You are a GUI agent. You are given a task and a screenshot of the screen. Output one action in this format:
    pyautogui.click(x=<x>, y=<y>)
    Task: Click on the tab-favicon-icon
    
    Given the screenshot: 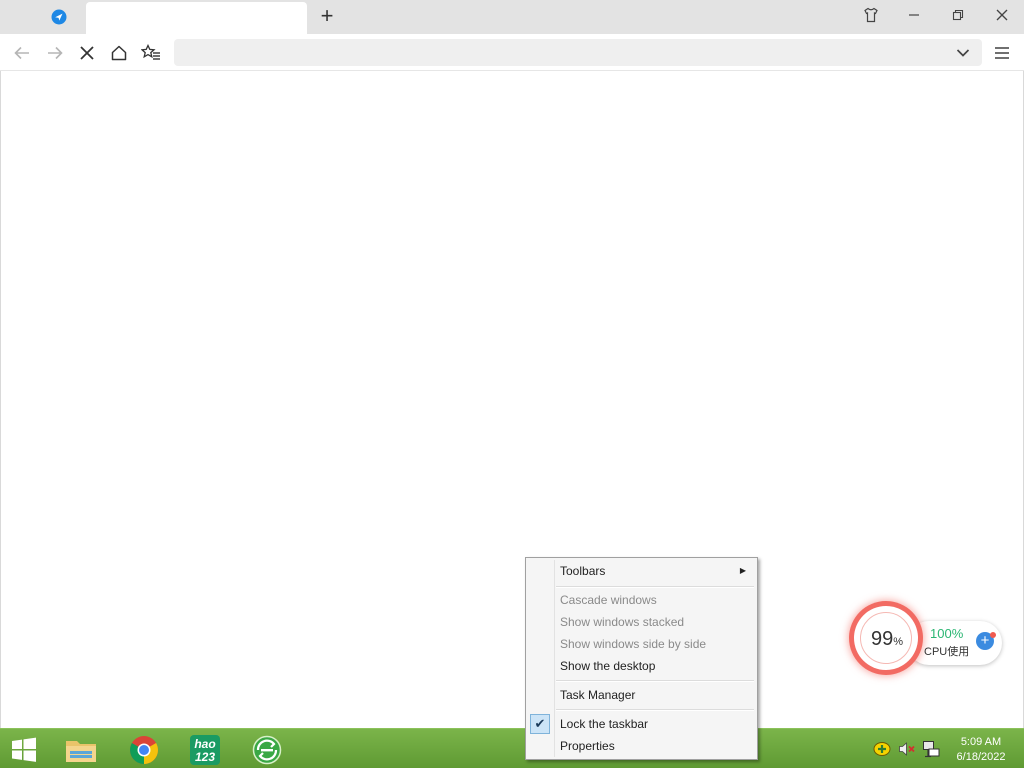 What is the action you would take?
    pyautogui.click(x=59, y=17)
    